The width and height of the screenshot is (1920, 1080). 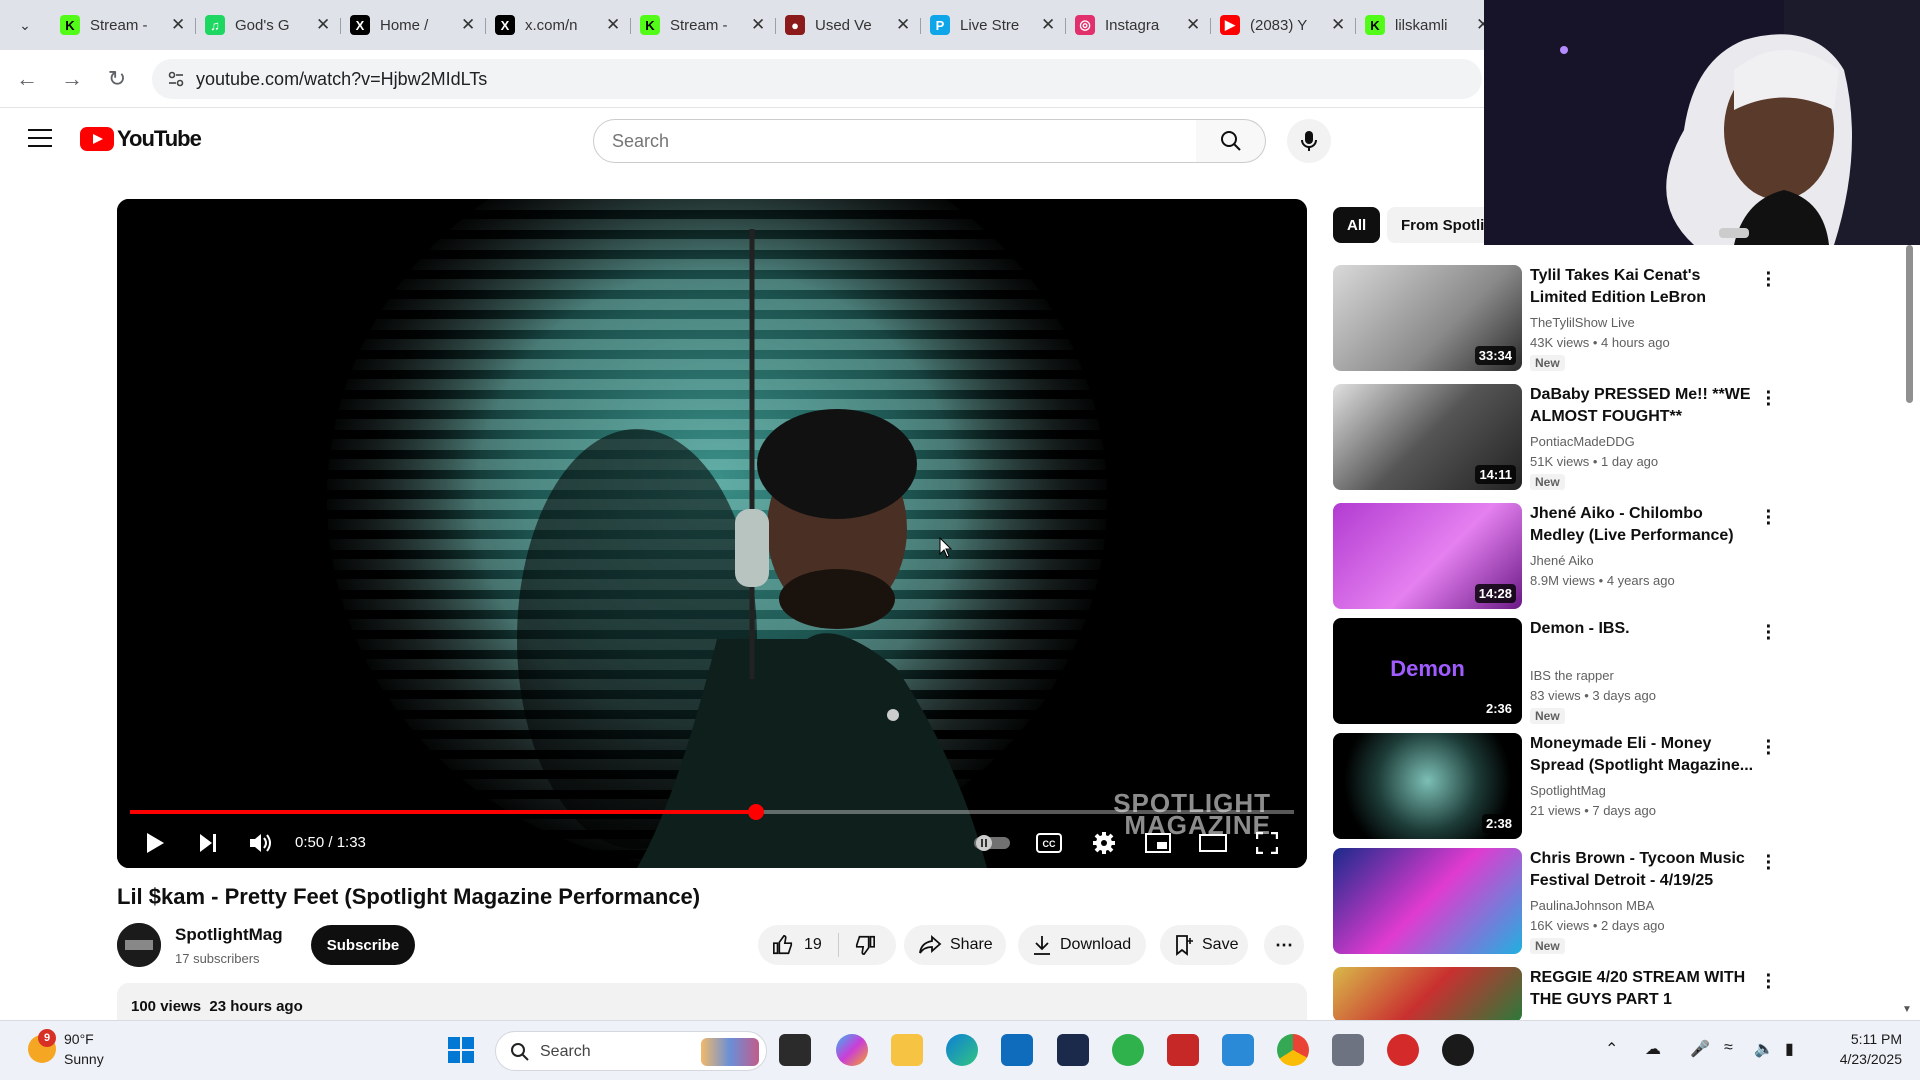 What do you see at coordinates (261, 843) in the screenshot?
I see `volume-icon` at bounding box center [261, 843].